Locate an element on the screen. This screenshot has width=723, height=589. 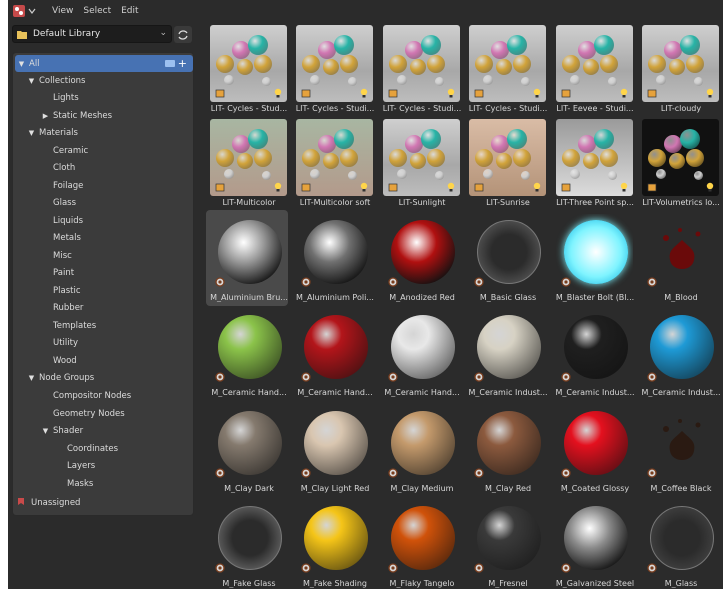
catalog-item-liquids: Liquids is located at coordinates (104, 220).